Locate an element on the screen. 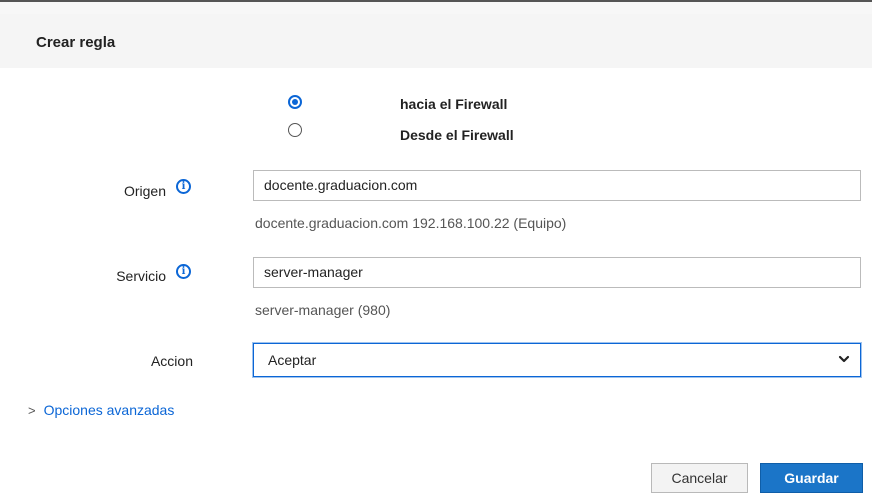  service-input: server-manager is located at coordinates (557, 272).